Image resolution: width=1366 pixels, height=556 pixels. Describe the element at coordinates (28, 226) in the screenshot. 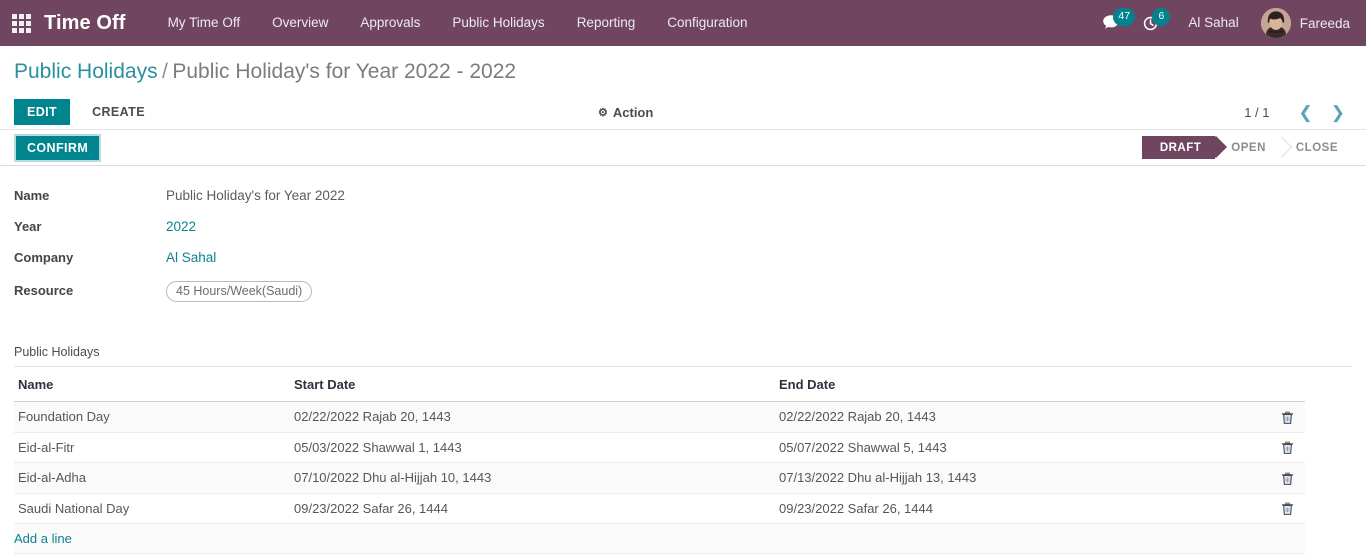

I see `field-label-year: Year` at that location.